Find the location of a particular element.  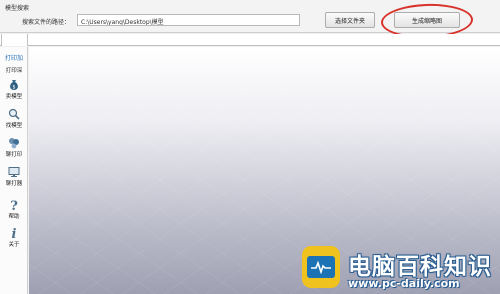

sidebar-item-help: ? 帮助 is located at coordinates (14, 209).